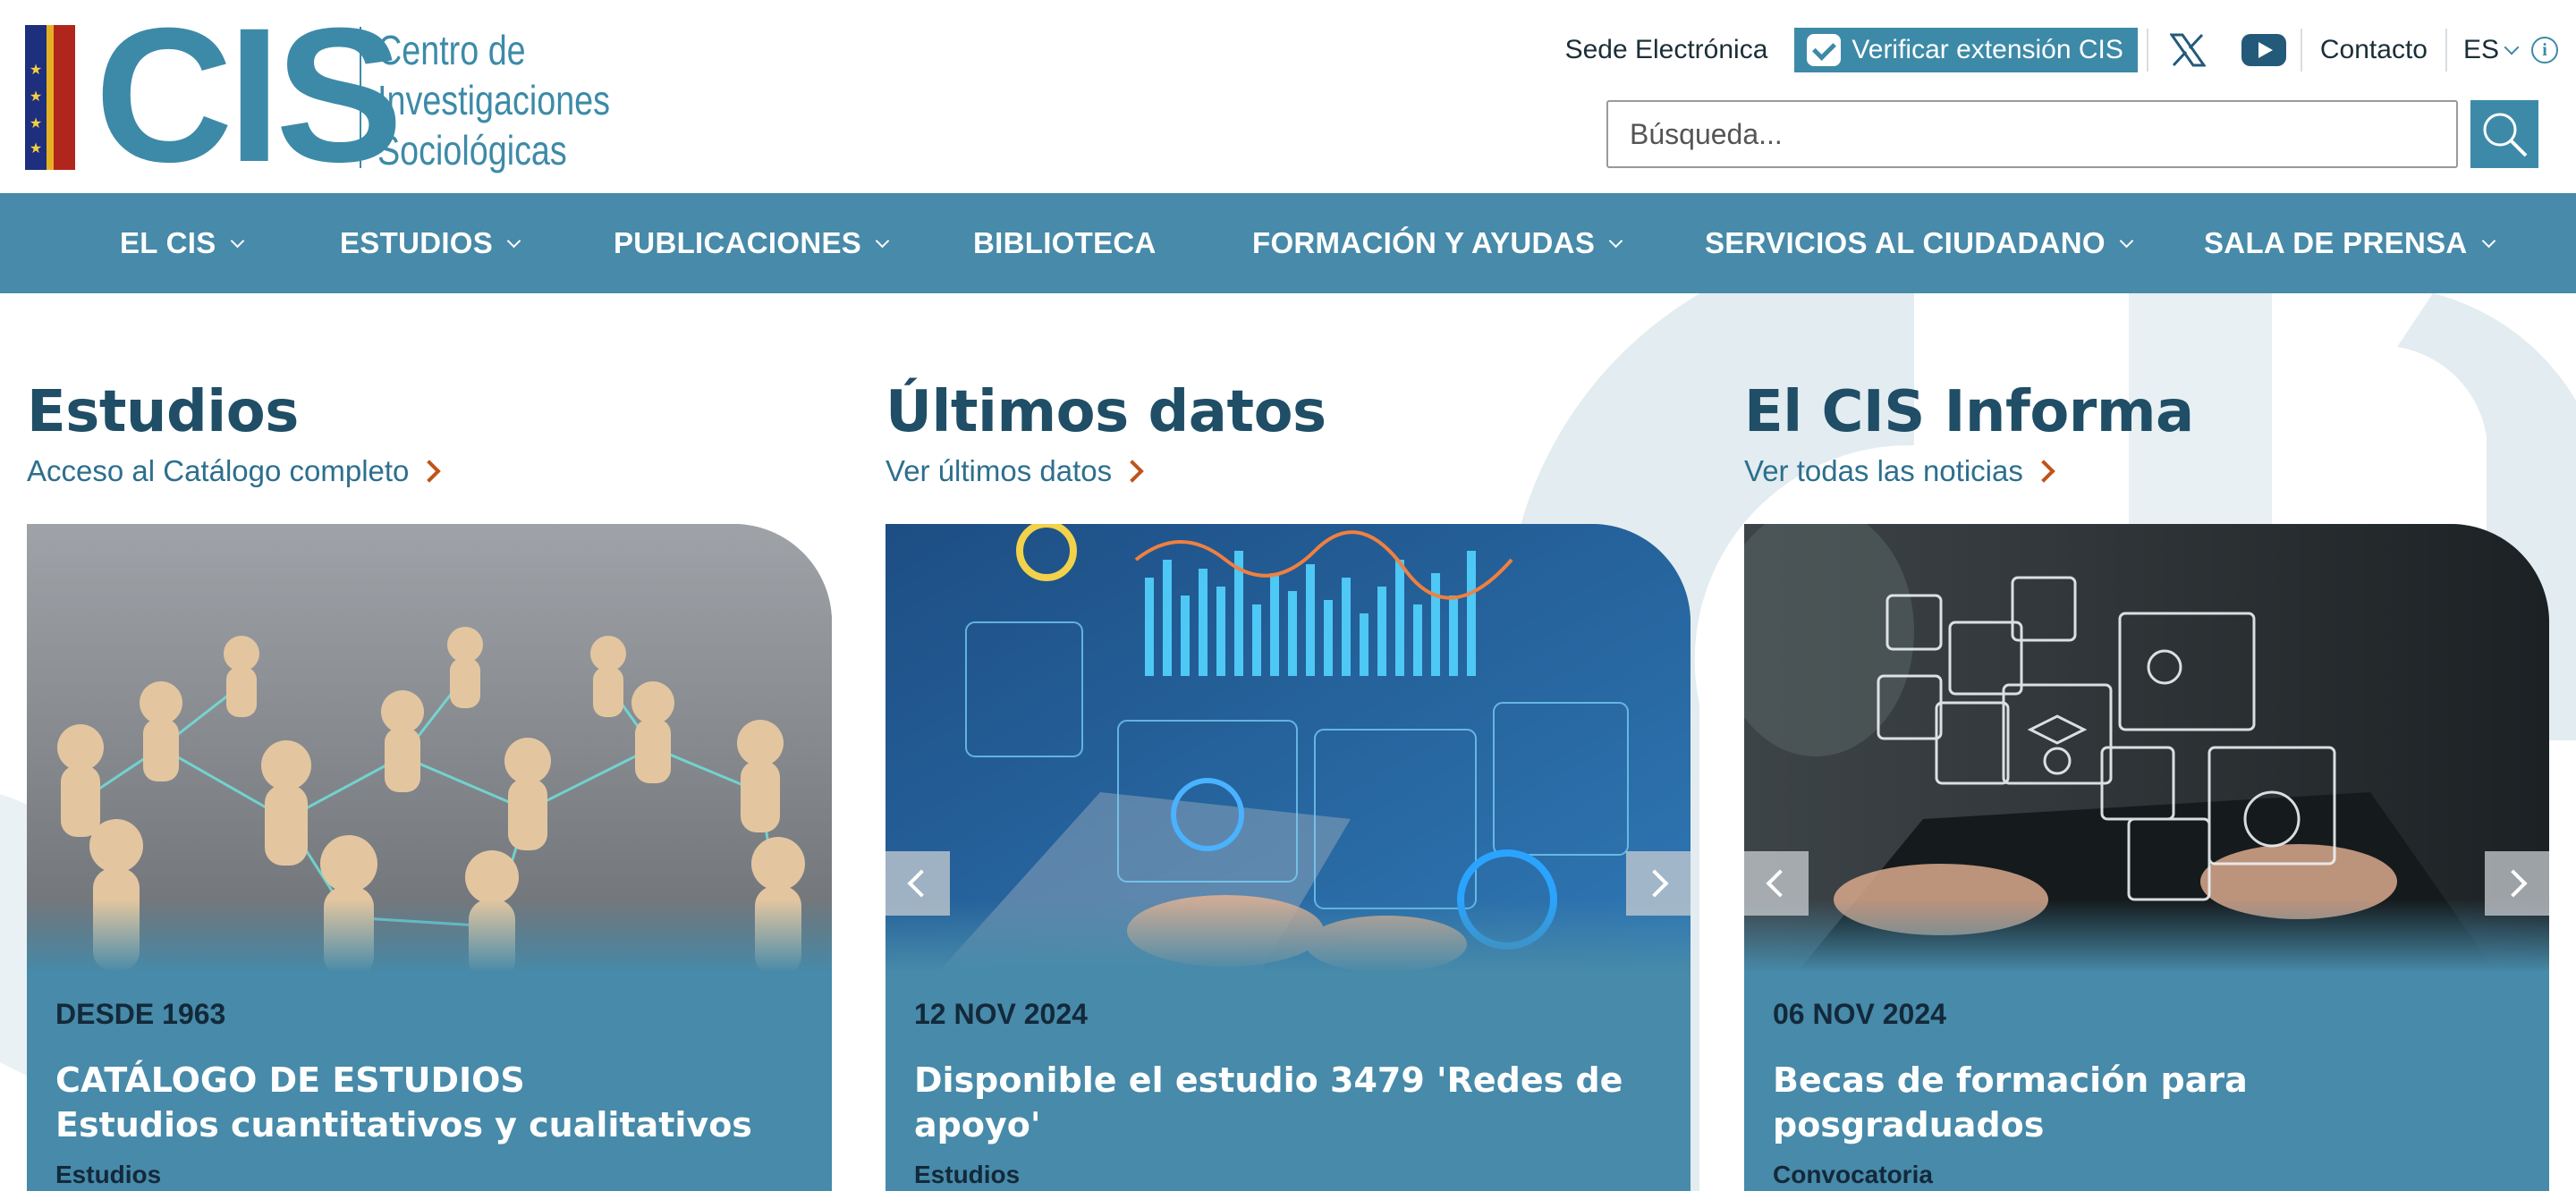 This screenshot has height=1191, width=2576. I want to click on link-label: Ver todas las noticias, so click(1883, 470).